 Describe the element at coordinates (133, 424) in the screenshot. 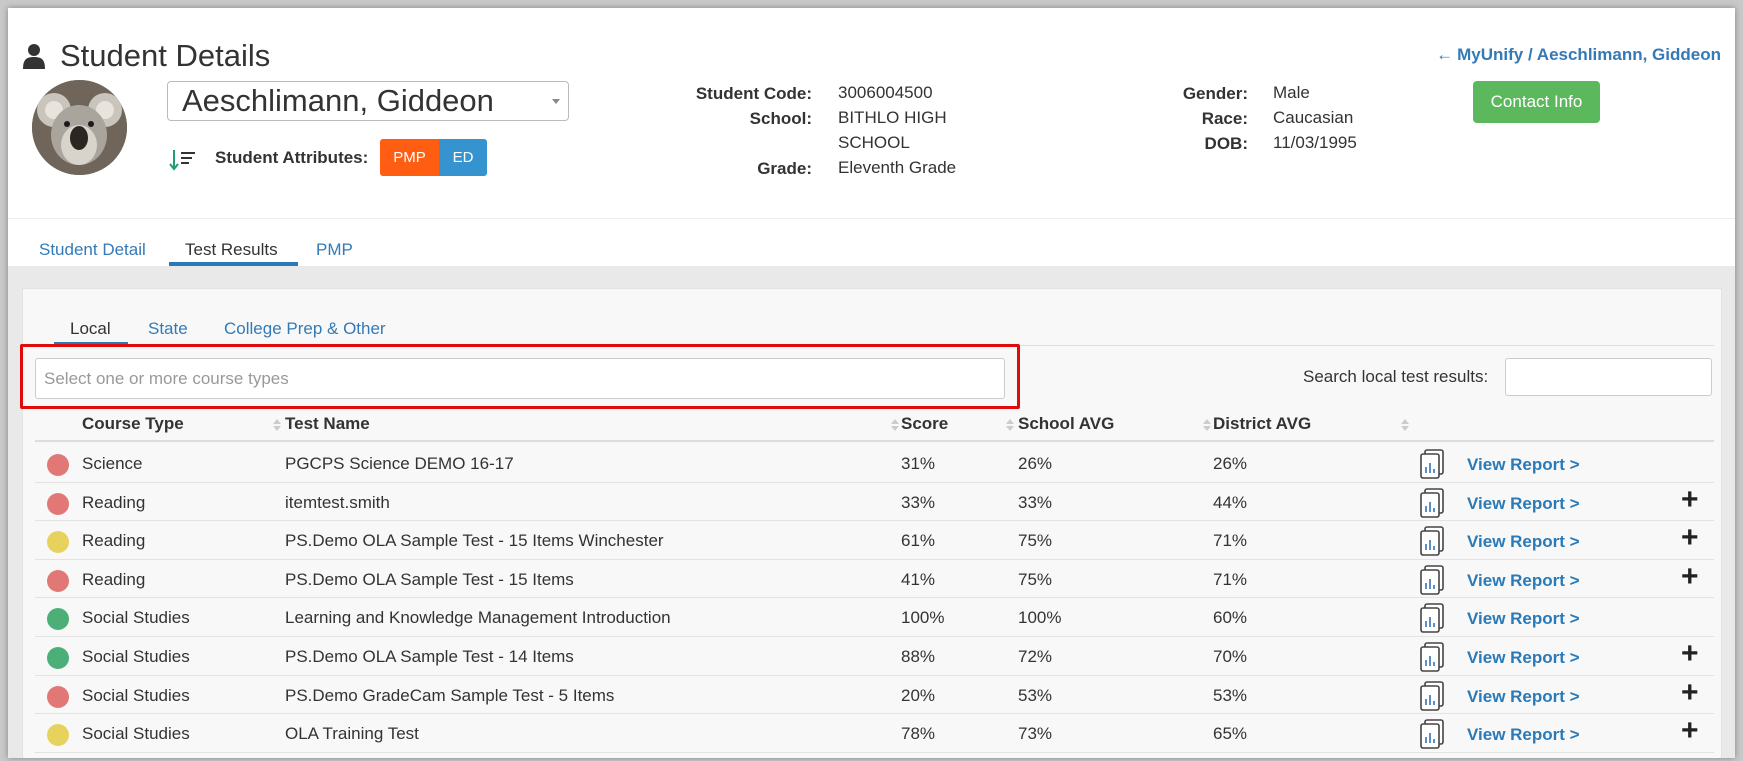

I see `column-course-type: Course Type` at that location.